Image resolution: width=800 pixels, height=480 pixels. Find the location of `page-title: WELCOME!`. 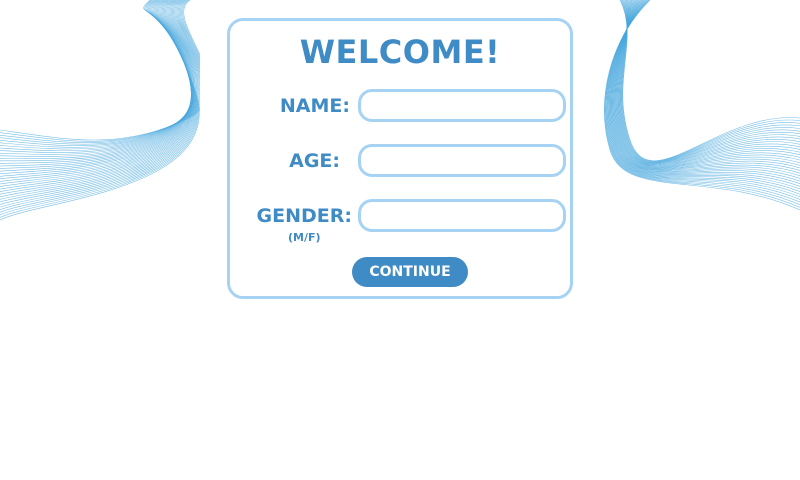

page-title: WELCOME! is located at coordinates (400, 52).